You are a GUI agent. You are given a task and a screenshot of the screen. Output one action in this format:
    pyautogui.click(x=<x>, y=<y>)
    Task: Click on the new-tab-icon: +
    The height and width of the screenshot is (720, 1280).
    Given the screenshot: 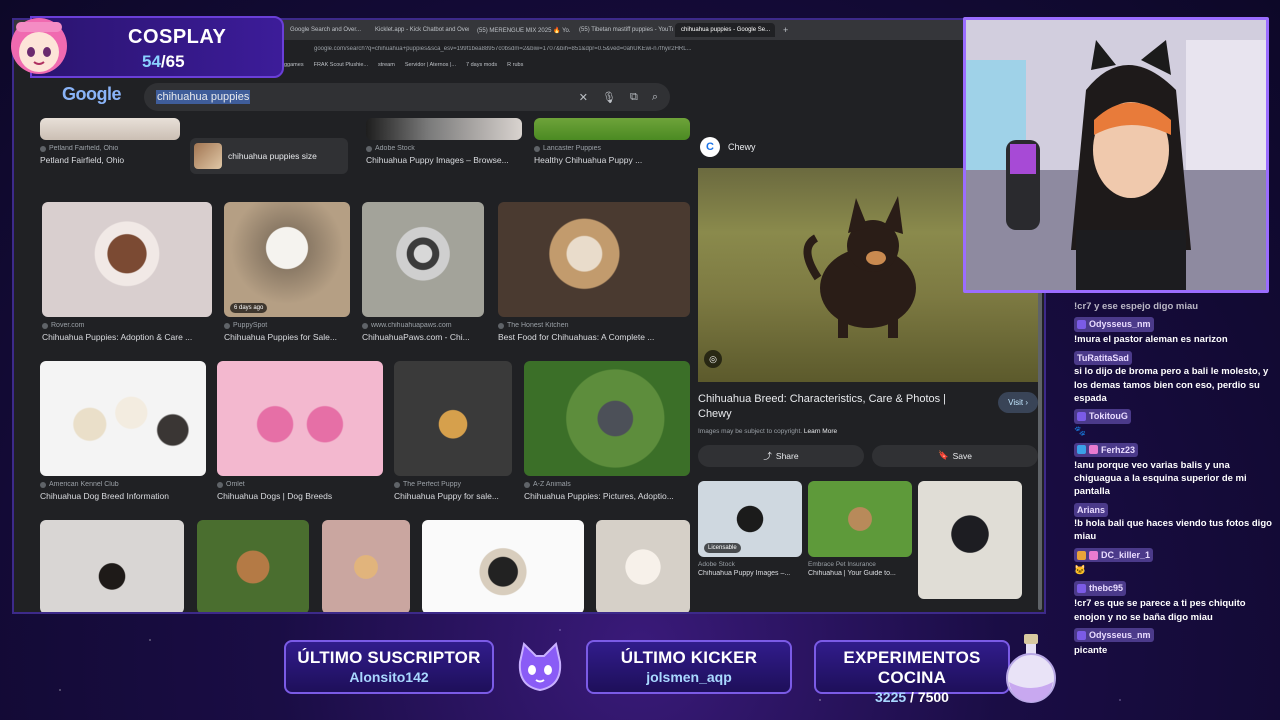 What is the action you would take?
    pyautogui.click(x=785, y=30)
    